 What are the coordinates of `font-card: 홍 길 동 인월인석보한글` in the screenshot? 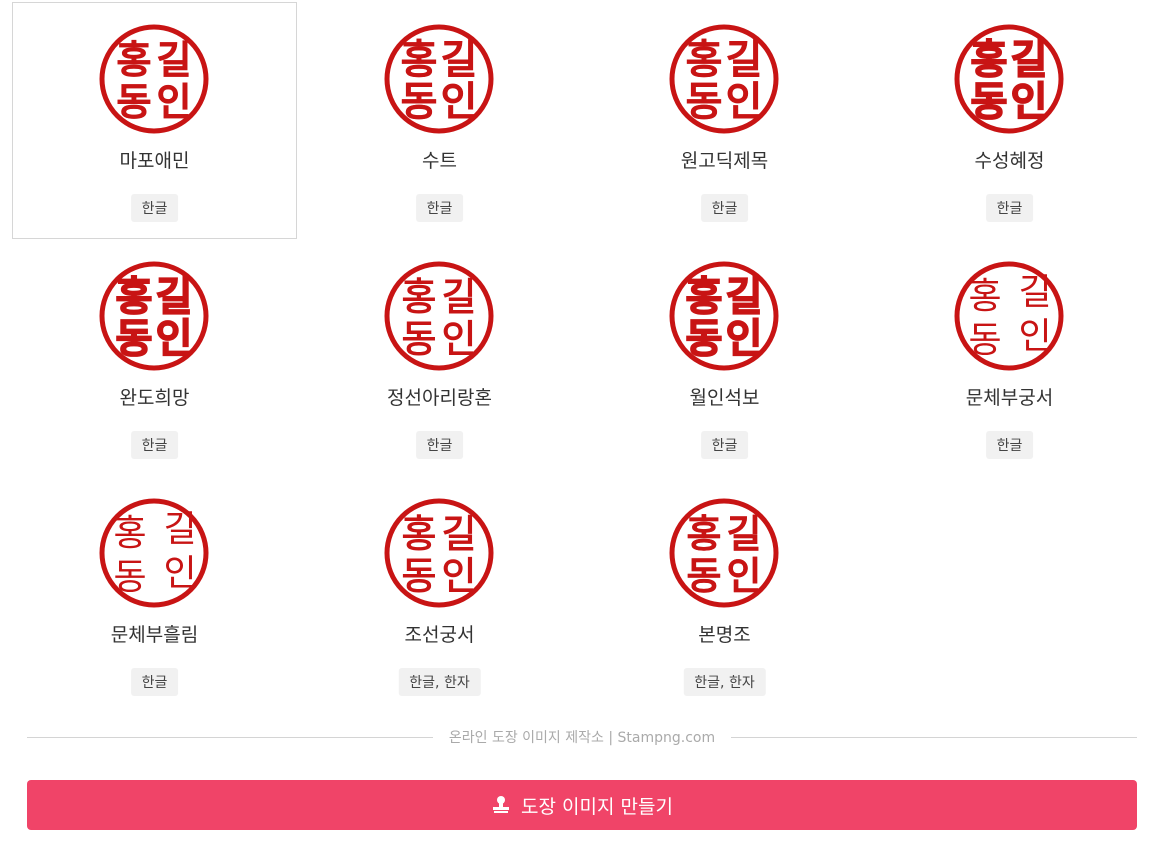 It's located at (724, 357).